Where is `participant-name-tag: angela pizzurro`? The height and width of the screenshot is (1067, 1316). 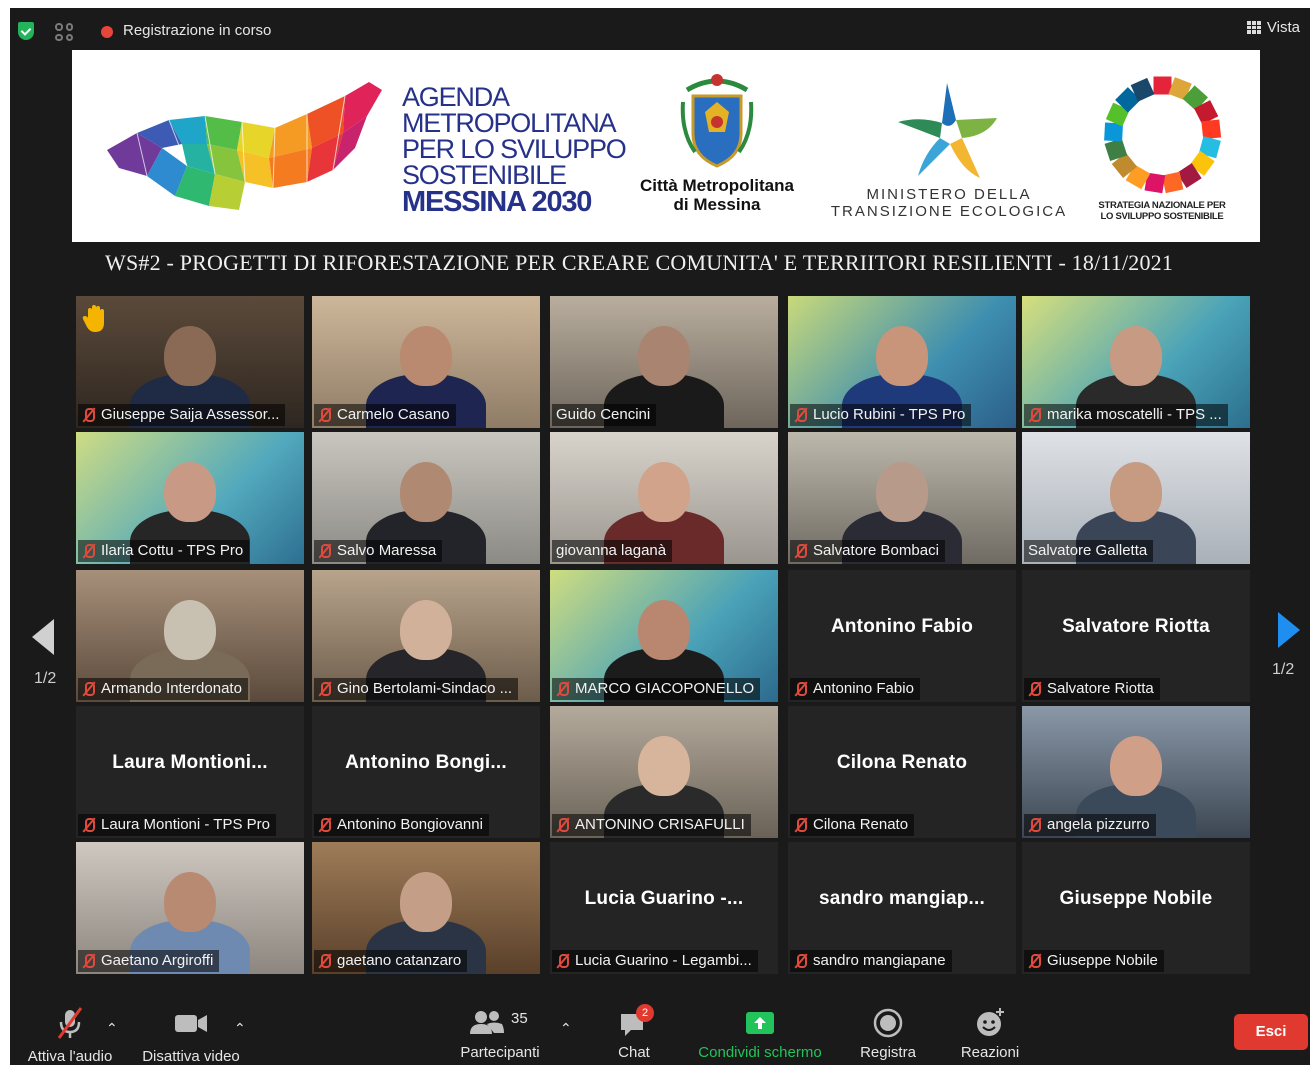
participant-name-tag: angela pizzurro is located at coordinates (1090, 825).